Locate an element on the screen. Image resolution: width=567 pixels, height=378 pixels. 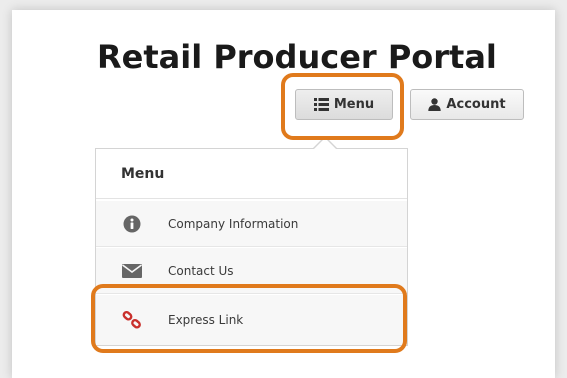
envelope-icon is located at coordinates (132, 270).